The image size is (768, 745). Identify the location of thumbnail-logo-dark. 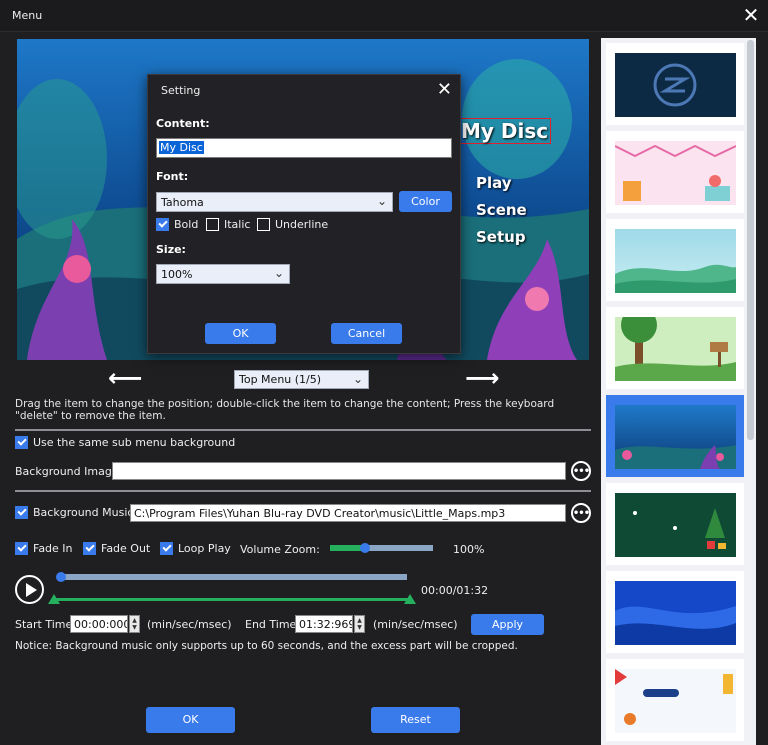
(675, 84).